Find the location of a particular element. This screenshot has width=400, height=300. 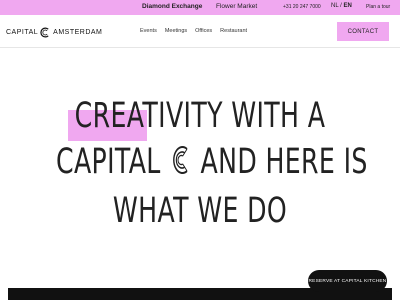

headline-line-1: CREATIVITY WITH A is located at coordinates (200, 116).